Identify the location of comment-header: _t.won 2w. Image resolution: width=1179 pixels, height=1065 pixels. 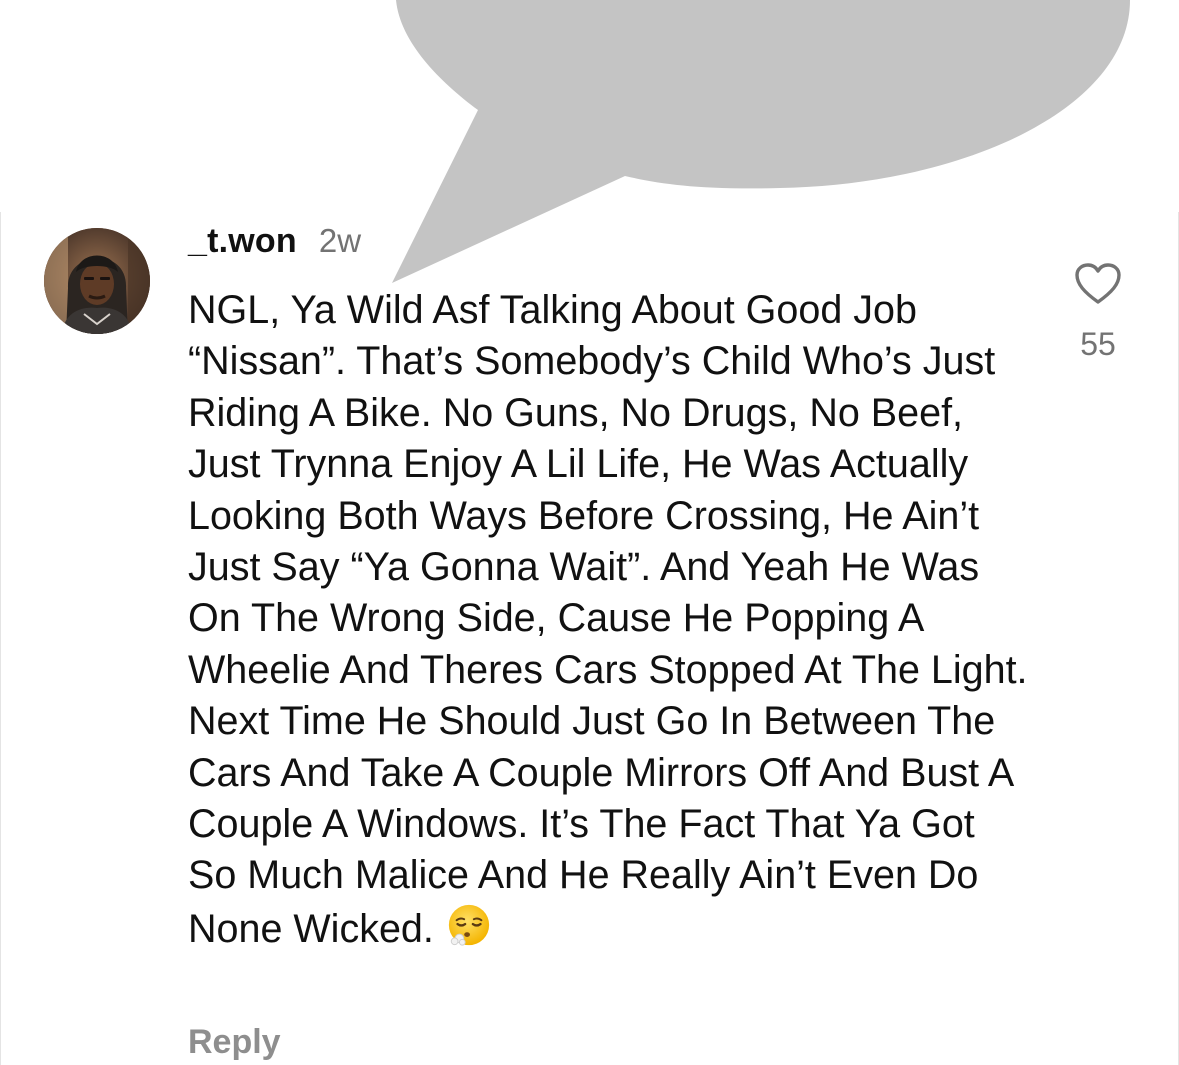
(274, 246).